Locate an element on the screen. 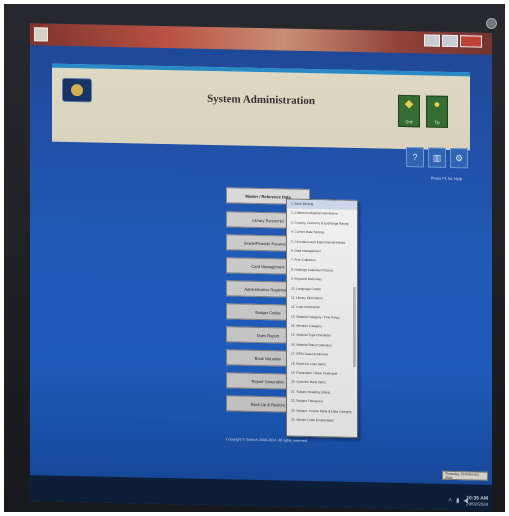 This screenshot has height=516, width=509. dropdown-item: 24. Vendor Code Enumeration is located at coordinates (322, 421).